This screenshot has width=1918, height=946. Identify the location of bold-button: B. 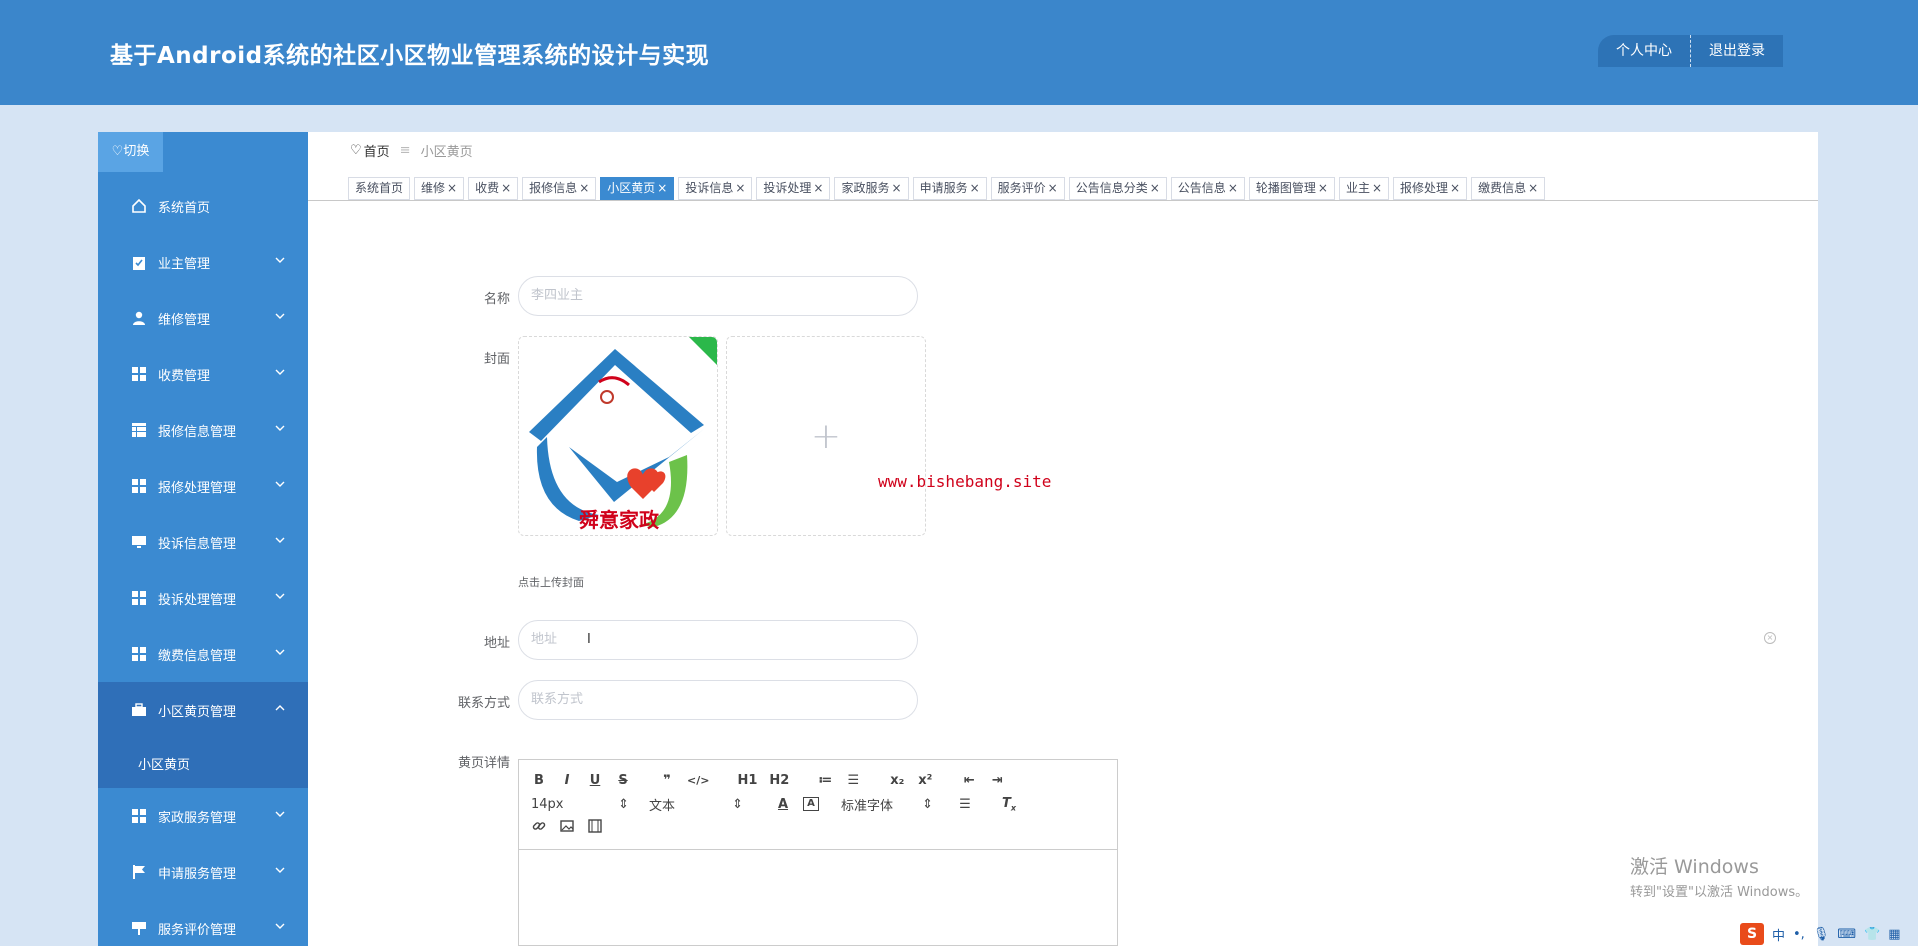
(539, 780).